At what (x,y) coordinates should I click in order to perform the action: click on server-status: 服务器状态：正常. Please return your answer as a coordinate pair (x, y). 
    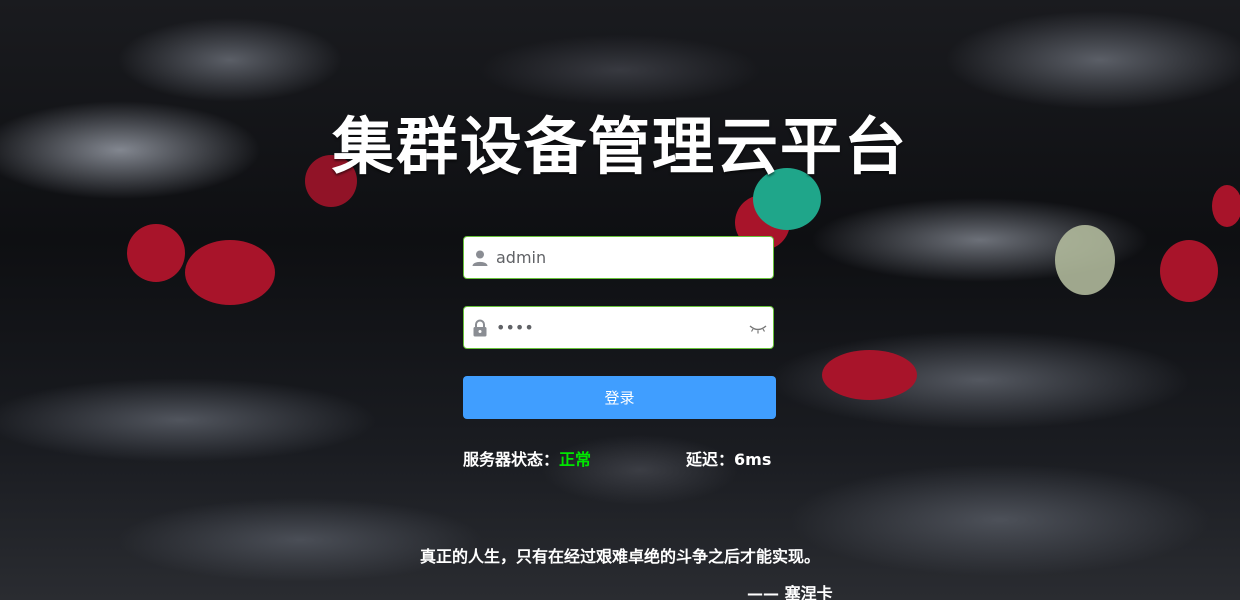
    Looking at the image, I should click on (527, 458).